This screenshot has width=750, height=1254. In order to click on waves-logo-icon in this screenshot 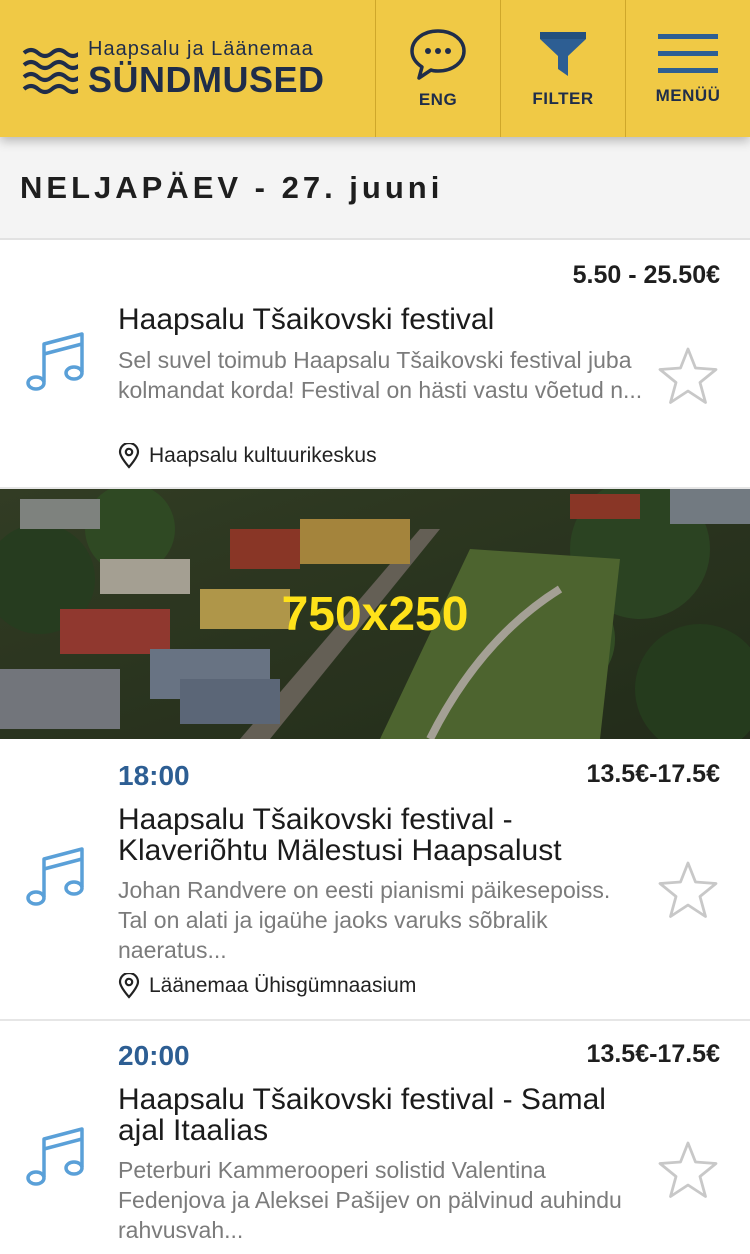, I will do `click(50, 70)`.